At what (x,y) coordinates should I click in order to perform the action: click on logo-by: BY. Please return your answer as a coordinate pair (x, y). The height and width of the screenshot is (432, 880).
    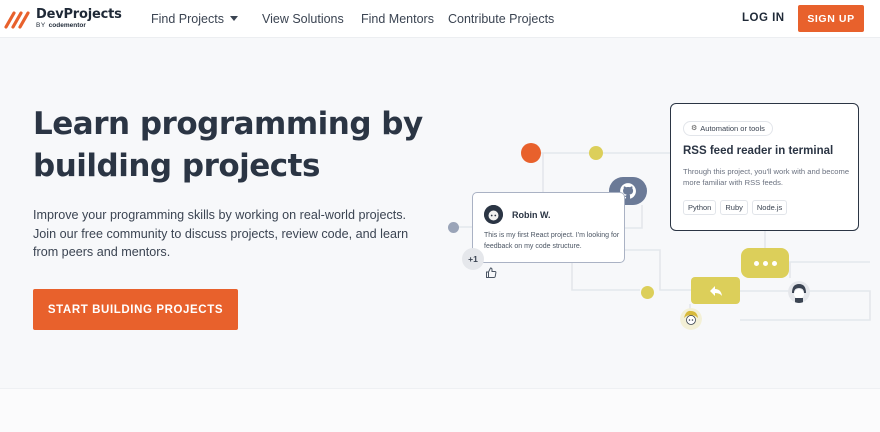
    Looking at the image, I should click on (41, 26).